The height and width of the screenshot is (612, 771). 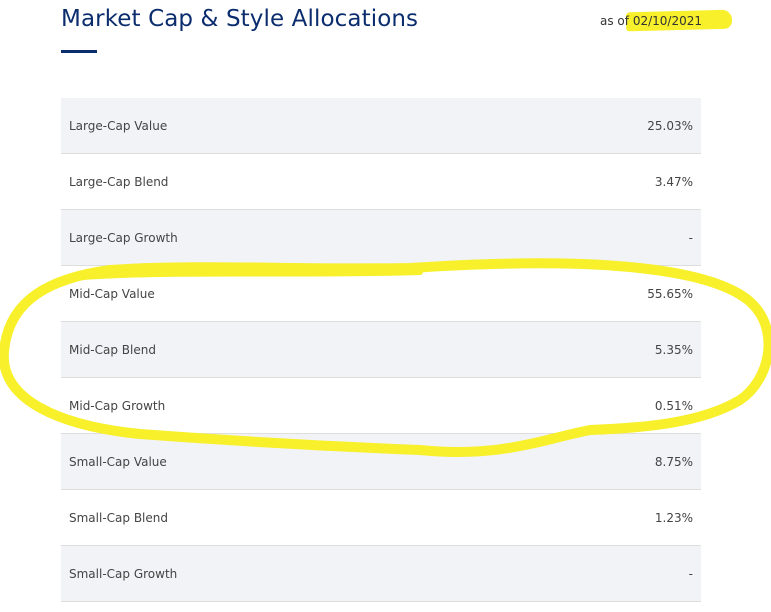 I want to click on table-row: Mid-Cap Blend 5.35%, so click(x=381, y=350).